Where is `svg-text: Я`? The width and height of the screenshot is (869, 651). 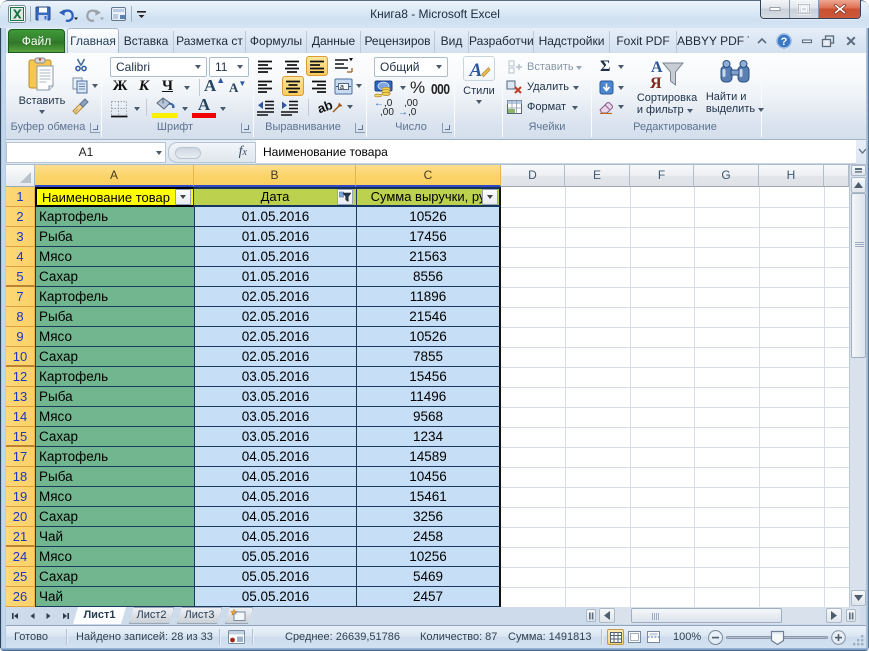 svg-text: Я is located at coordinates (656, 82).